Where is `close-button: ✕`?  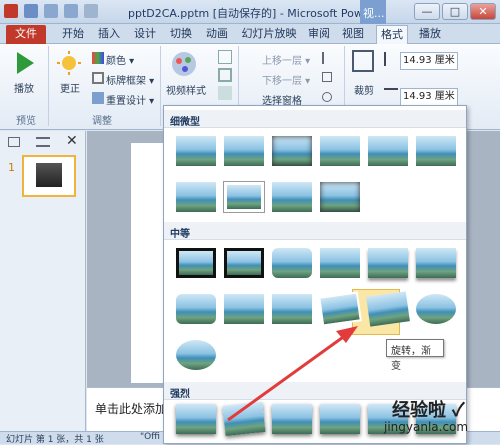 close-button: ✕ is located at coordinates (483, 11).